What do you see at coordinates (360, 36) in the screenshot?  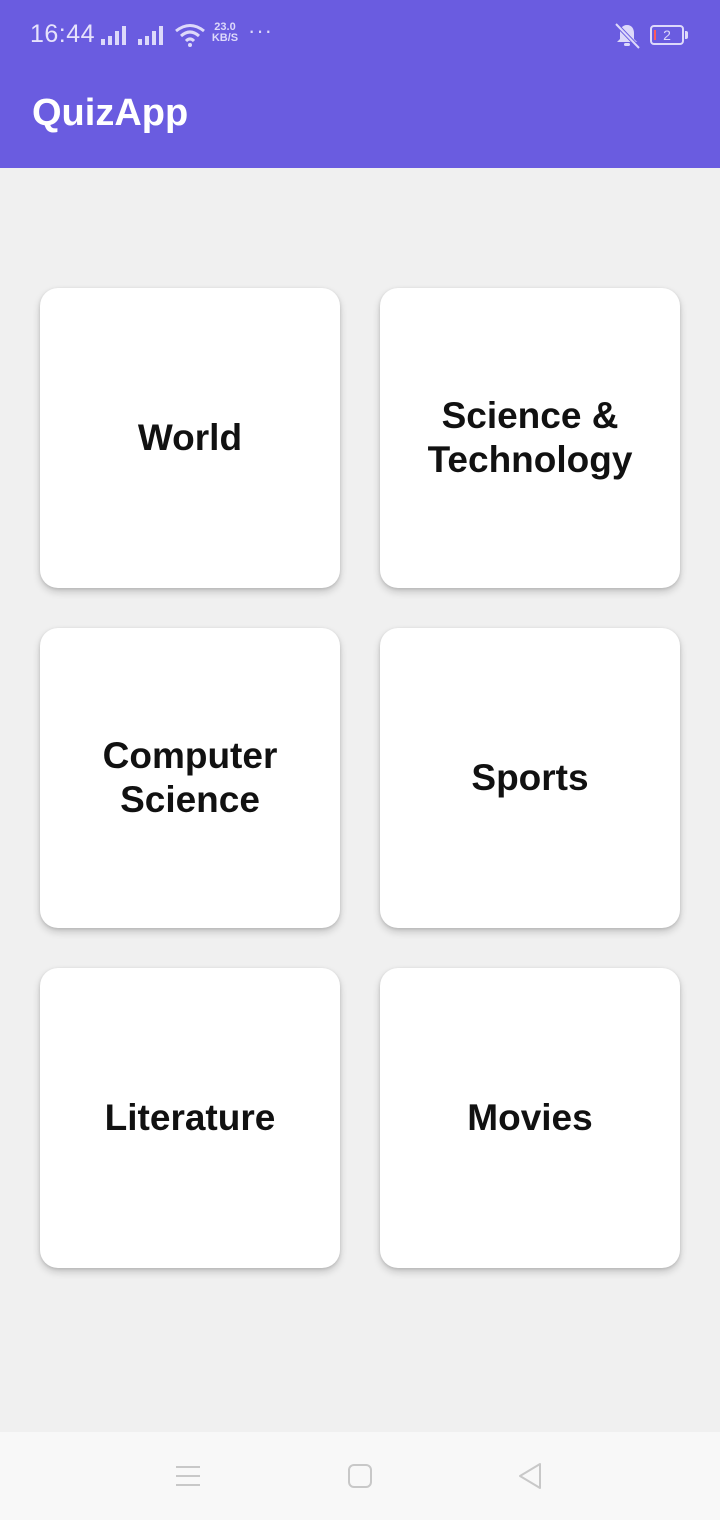 I see `status-bar: 16:44 23.0 KB/S ··· 2` at bounding box center [360, 36].